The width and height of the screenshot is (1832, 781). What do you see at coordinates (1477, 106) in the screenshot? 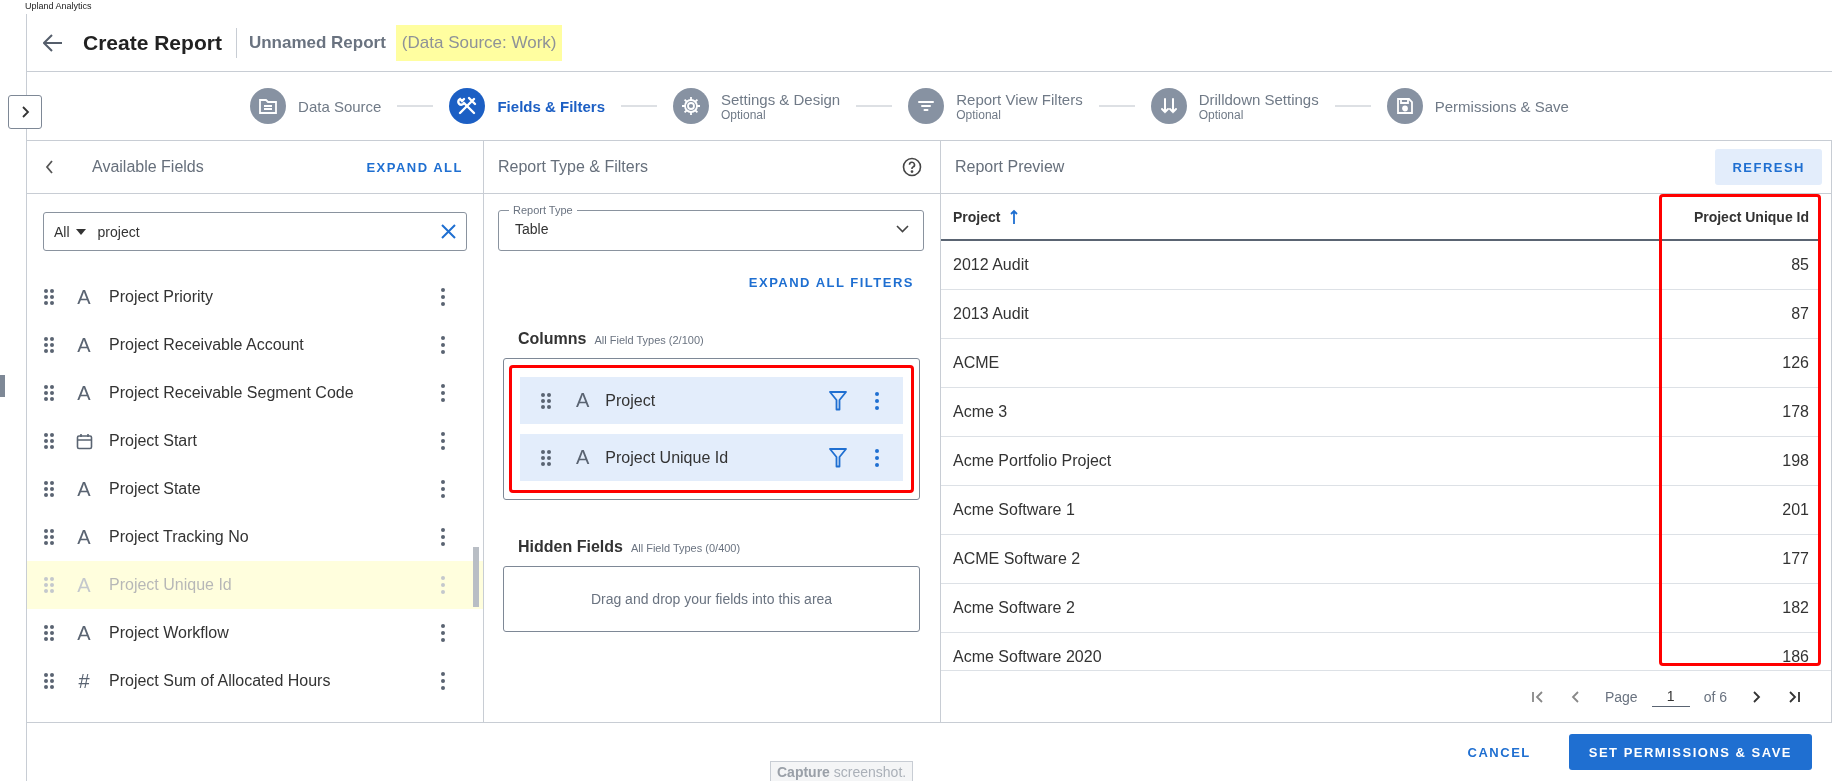
I see `wizard-step: Permissions & Save` at bounding box center [1477, 106].